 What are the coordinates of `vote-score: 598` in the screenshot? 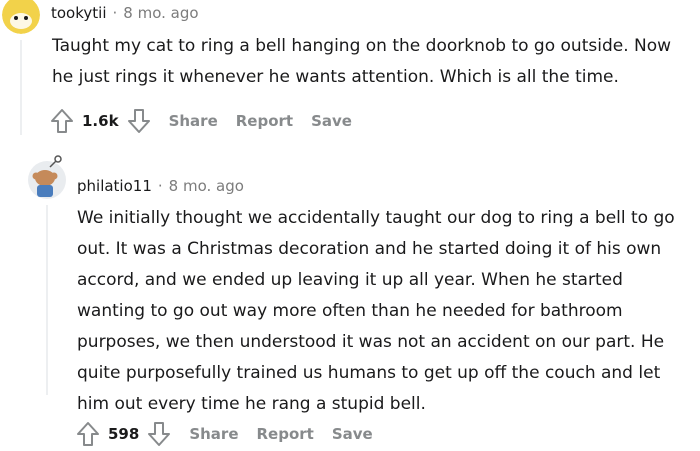 It's located at (124, 434).